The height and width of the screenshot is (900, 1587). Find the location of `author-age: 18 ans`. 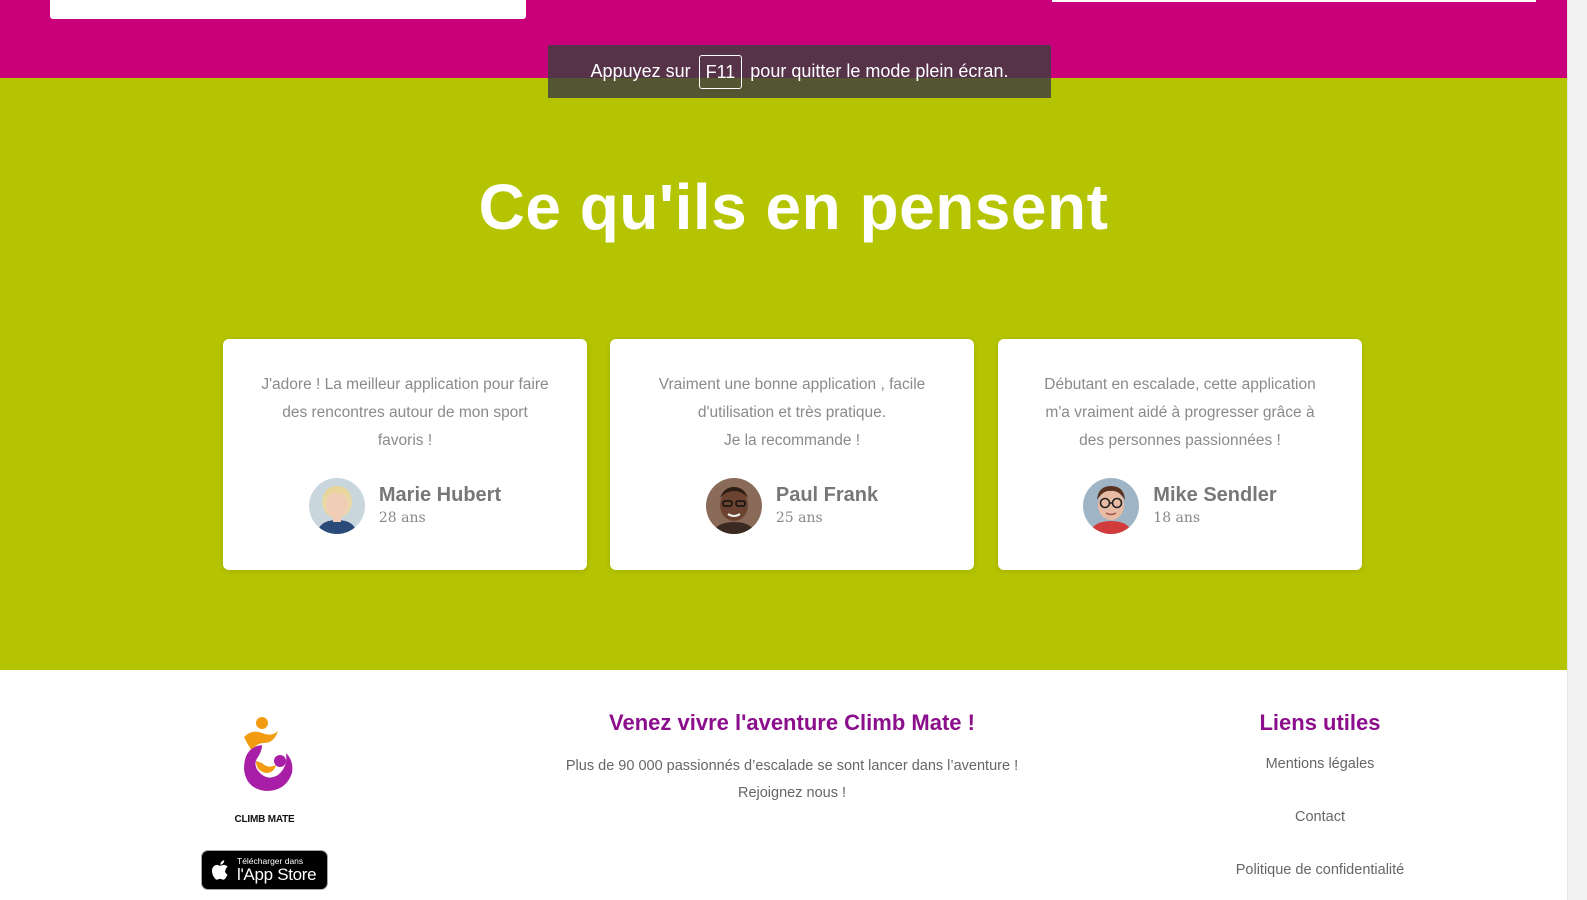

author-age: 18 ans is located at coordinates (1177, 518).